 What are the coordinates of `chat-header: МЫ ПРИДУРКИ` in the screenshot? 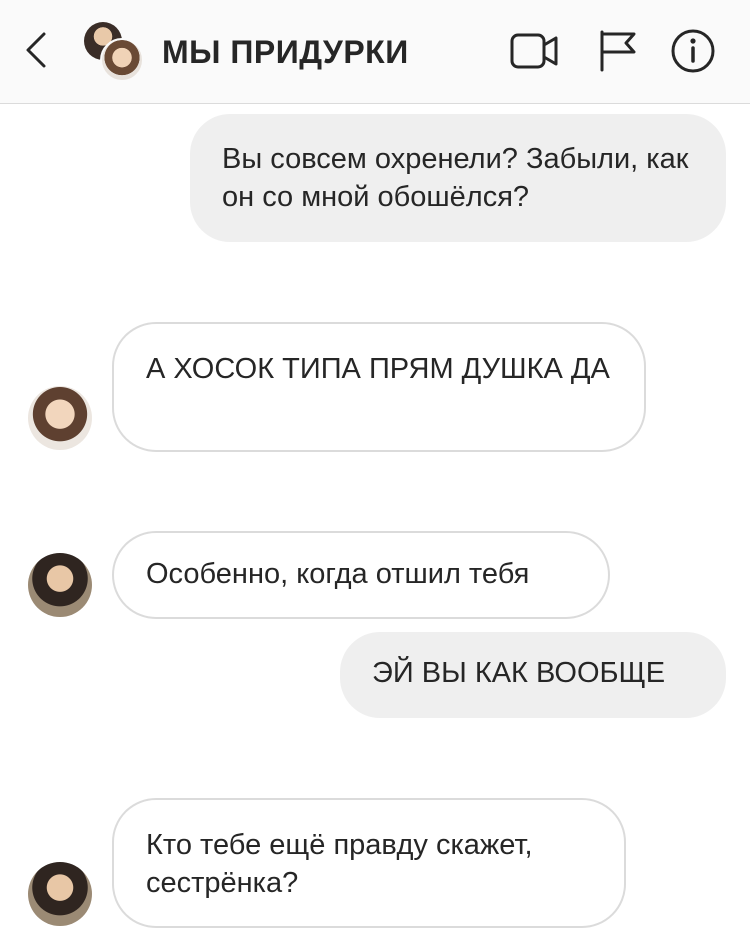 It's located at (375, 52).